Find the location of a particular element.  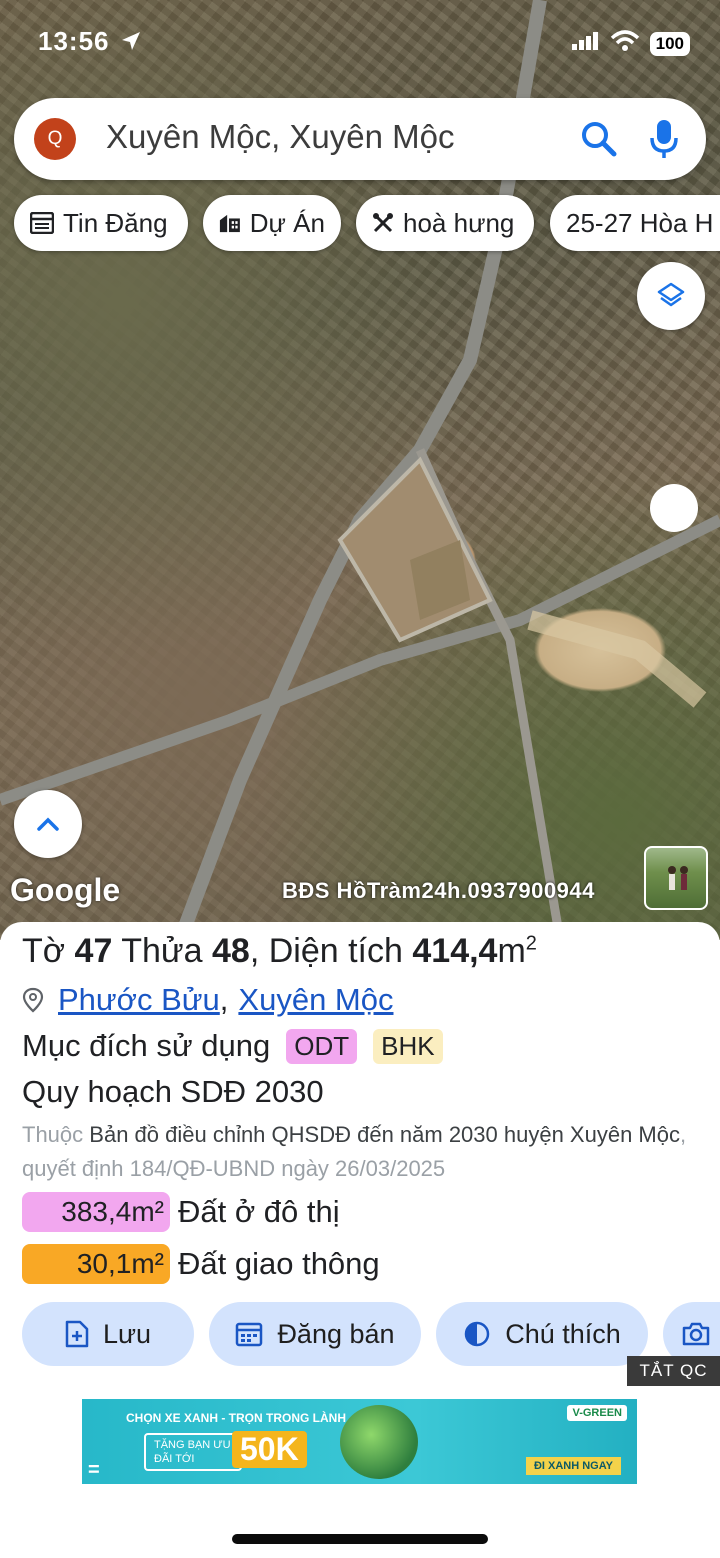

legend-button: Chú thích is located at coordinates (542, 1334).